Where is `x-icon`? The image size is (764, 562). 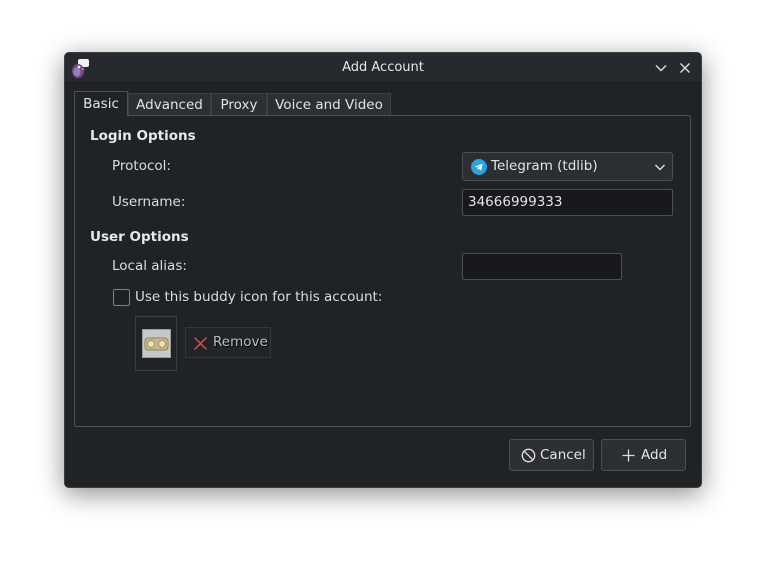 x-icon is located at coordinates (200, 343).